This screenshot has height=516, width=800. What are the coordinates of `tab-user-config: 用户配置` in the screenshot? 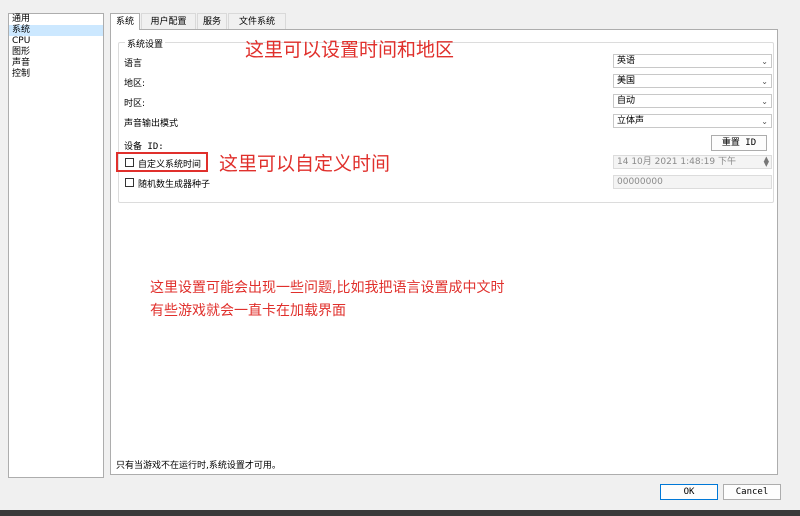 It's located at (168, 21).